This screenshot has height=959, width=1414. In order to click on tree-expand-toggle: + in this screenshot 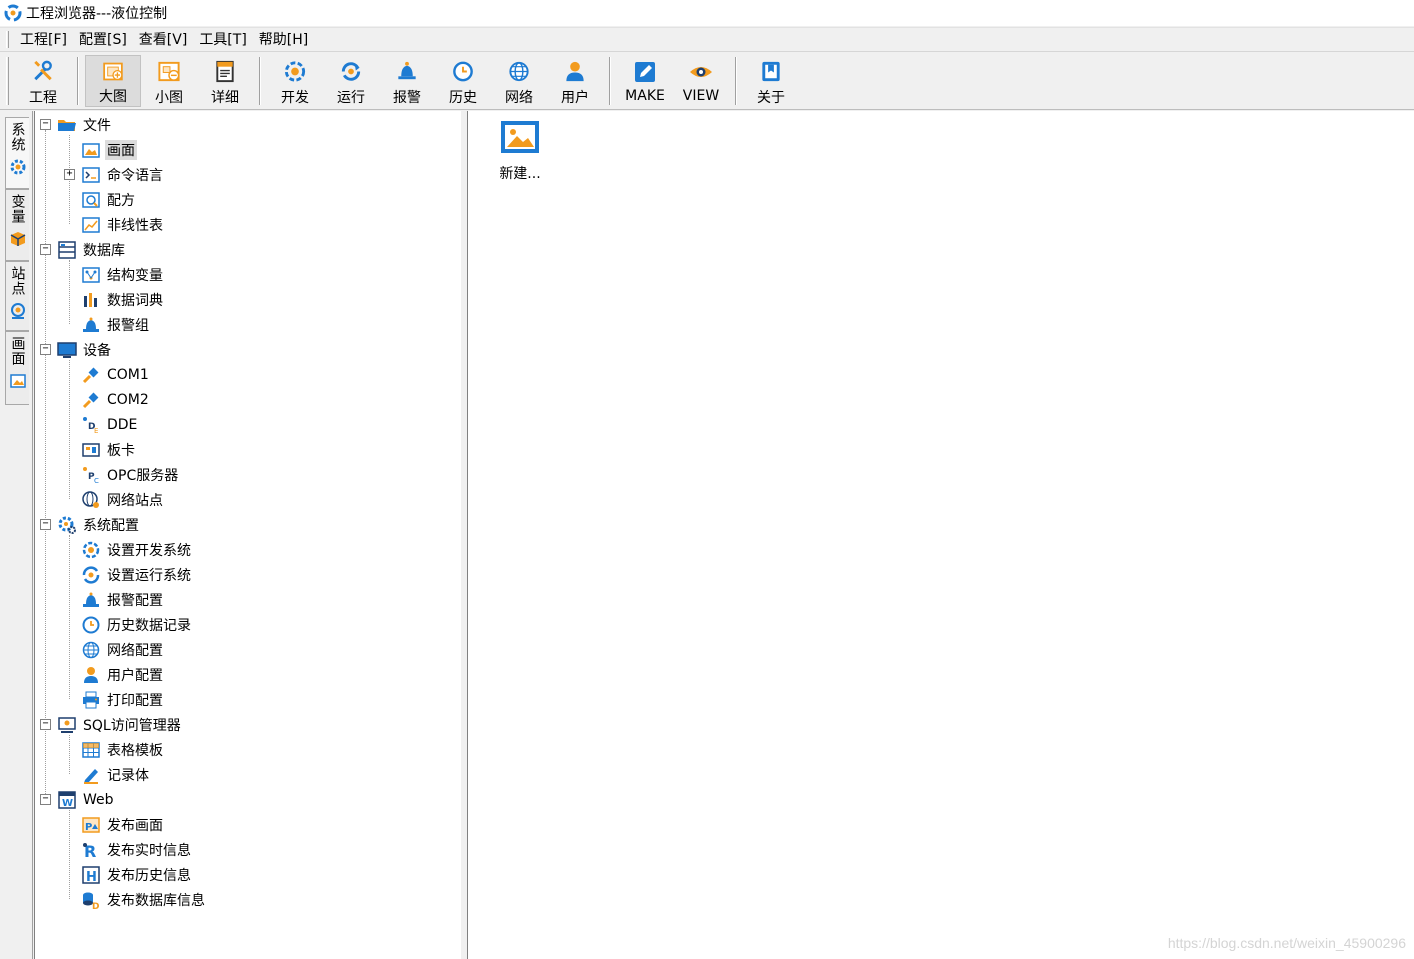, I will do `click(69, 174)`.